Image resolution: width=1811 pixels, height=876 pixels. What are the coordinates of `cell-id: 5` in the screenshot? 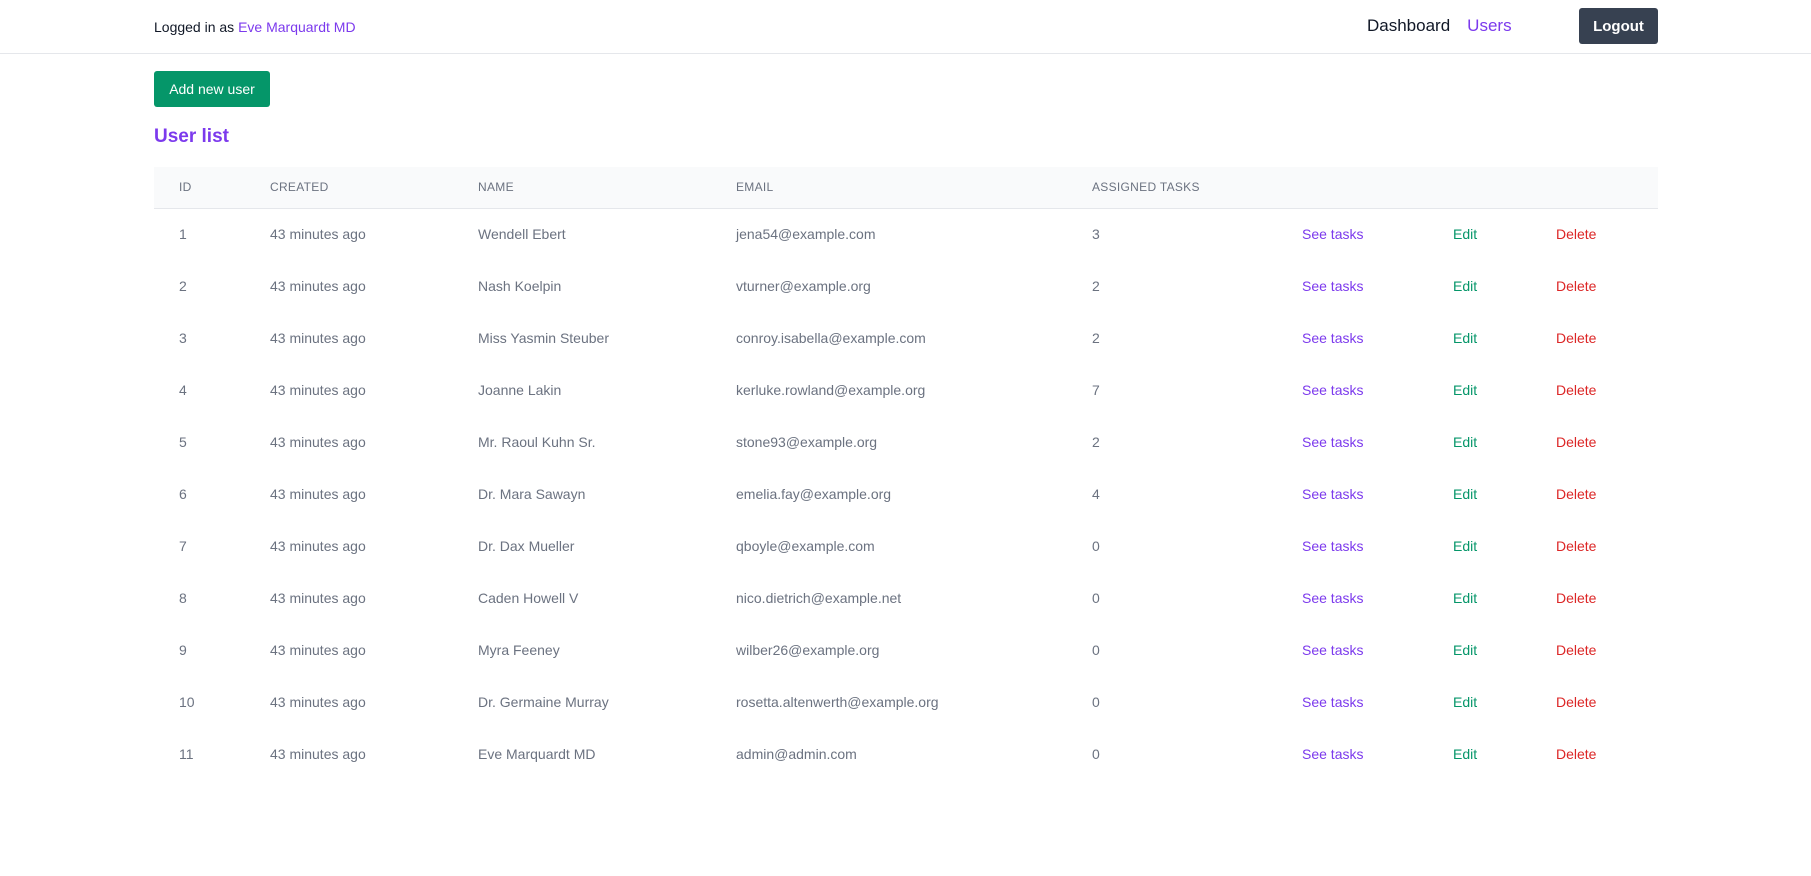 It's located at (183, 442).